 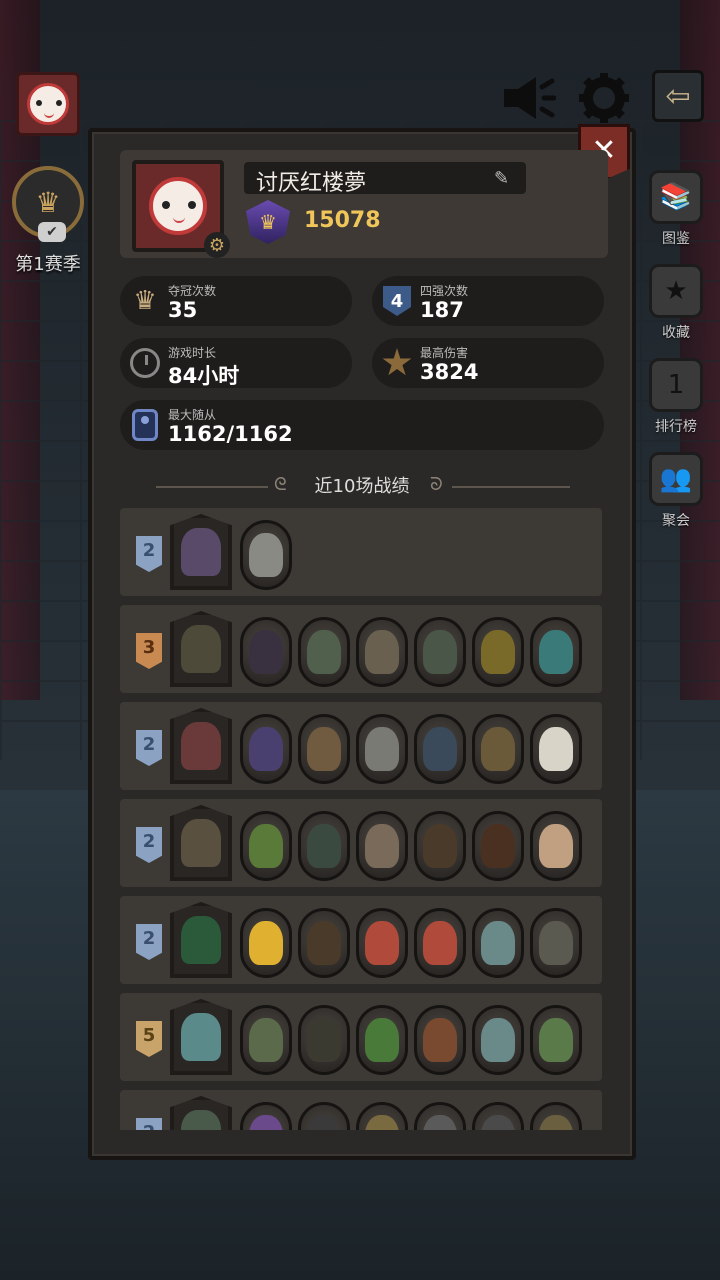 I want to click on avatar-face-icon, so click(x=48, y=104).